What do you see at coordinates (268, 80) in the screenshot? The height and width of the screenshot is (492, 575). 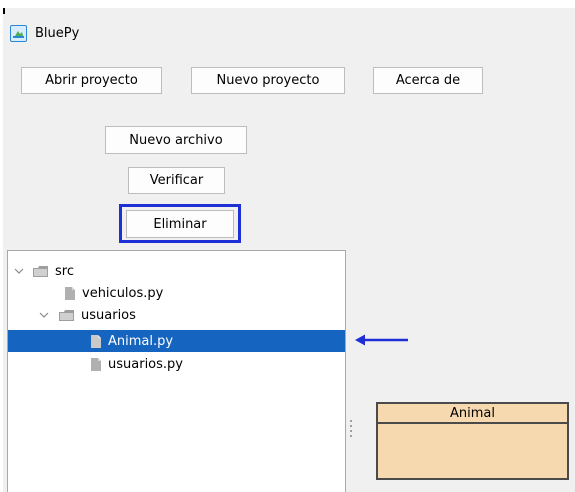 I see `new-project-button: Nuevo proyecto` at bounding box center [268, 80].